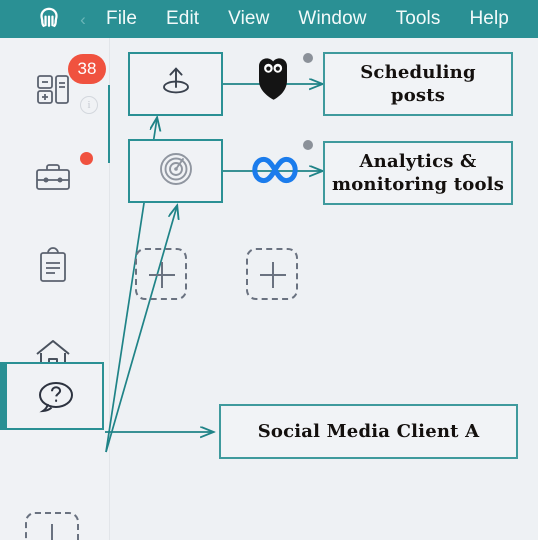 This screenshot has height=540, width=538. Describe the element at coordinates (418, 19) in the screenshot. I see `menu-item-tools: Tools` at that location.